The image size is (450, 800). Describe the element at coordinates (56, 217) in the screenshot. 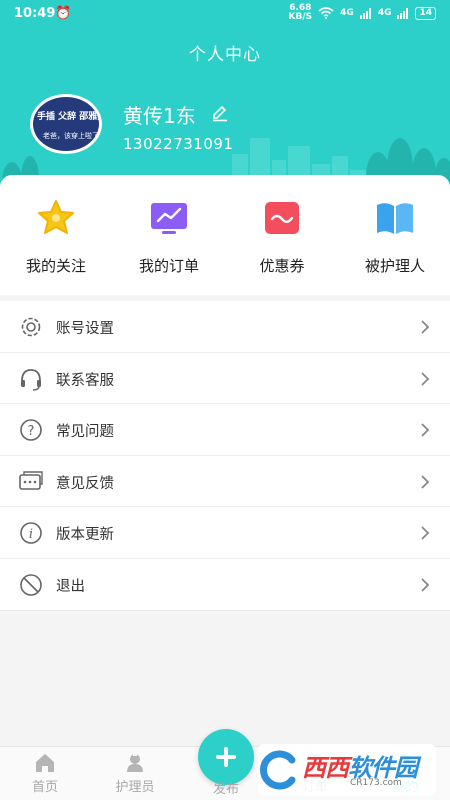

I see `star-icon` at that location.